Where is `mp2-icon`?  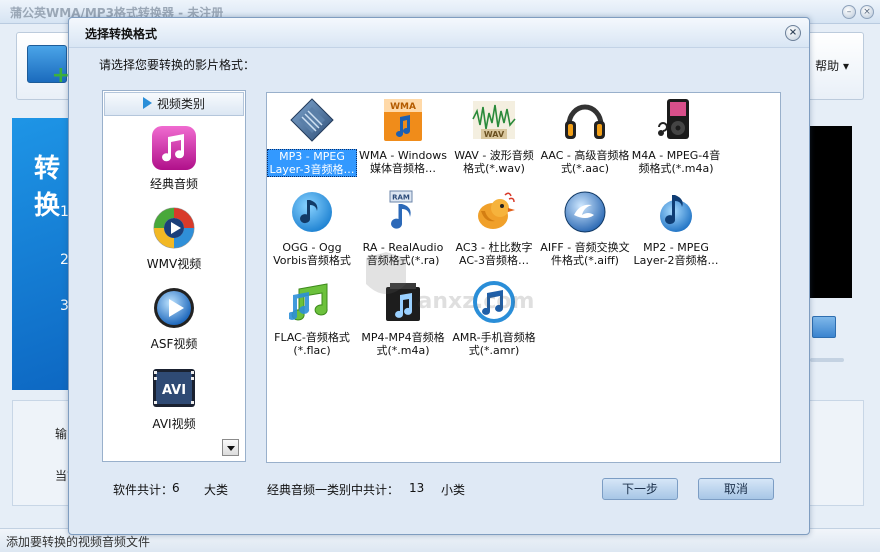
mp2-icon is located at coordinates (676, 213).